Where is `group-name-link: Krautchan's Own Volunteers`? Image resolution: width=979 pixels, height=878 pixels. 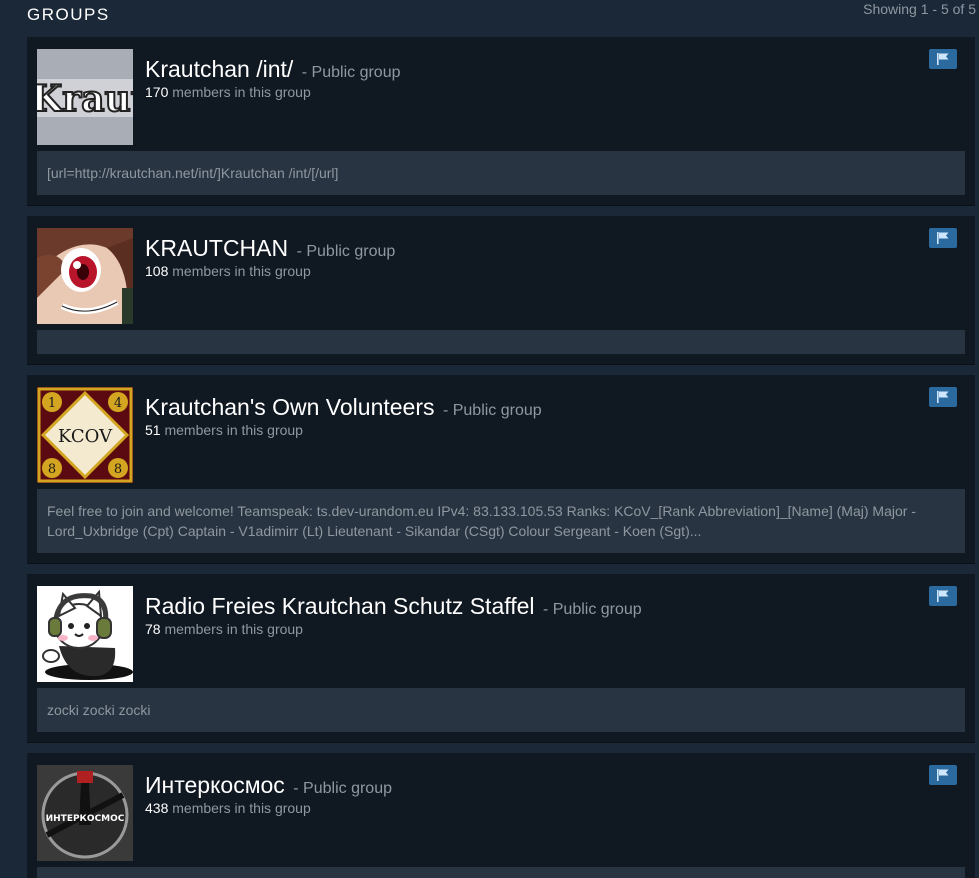 group-name-link: Krautchan's Own Volunteers is located at coordinates (290, 407).